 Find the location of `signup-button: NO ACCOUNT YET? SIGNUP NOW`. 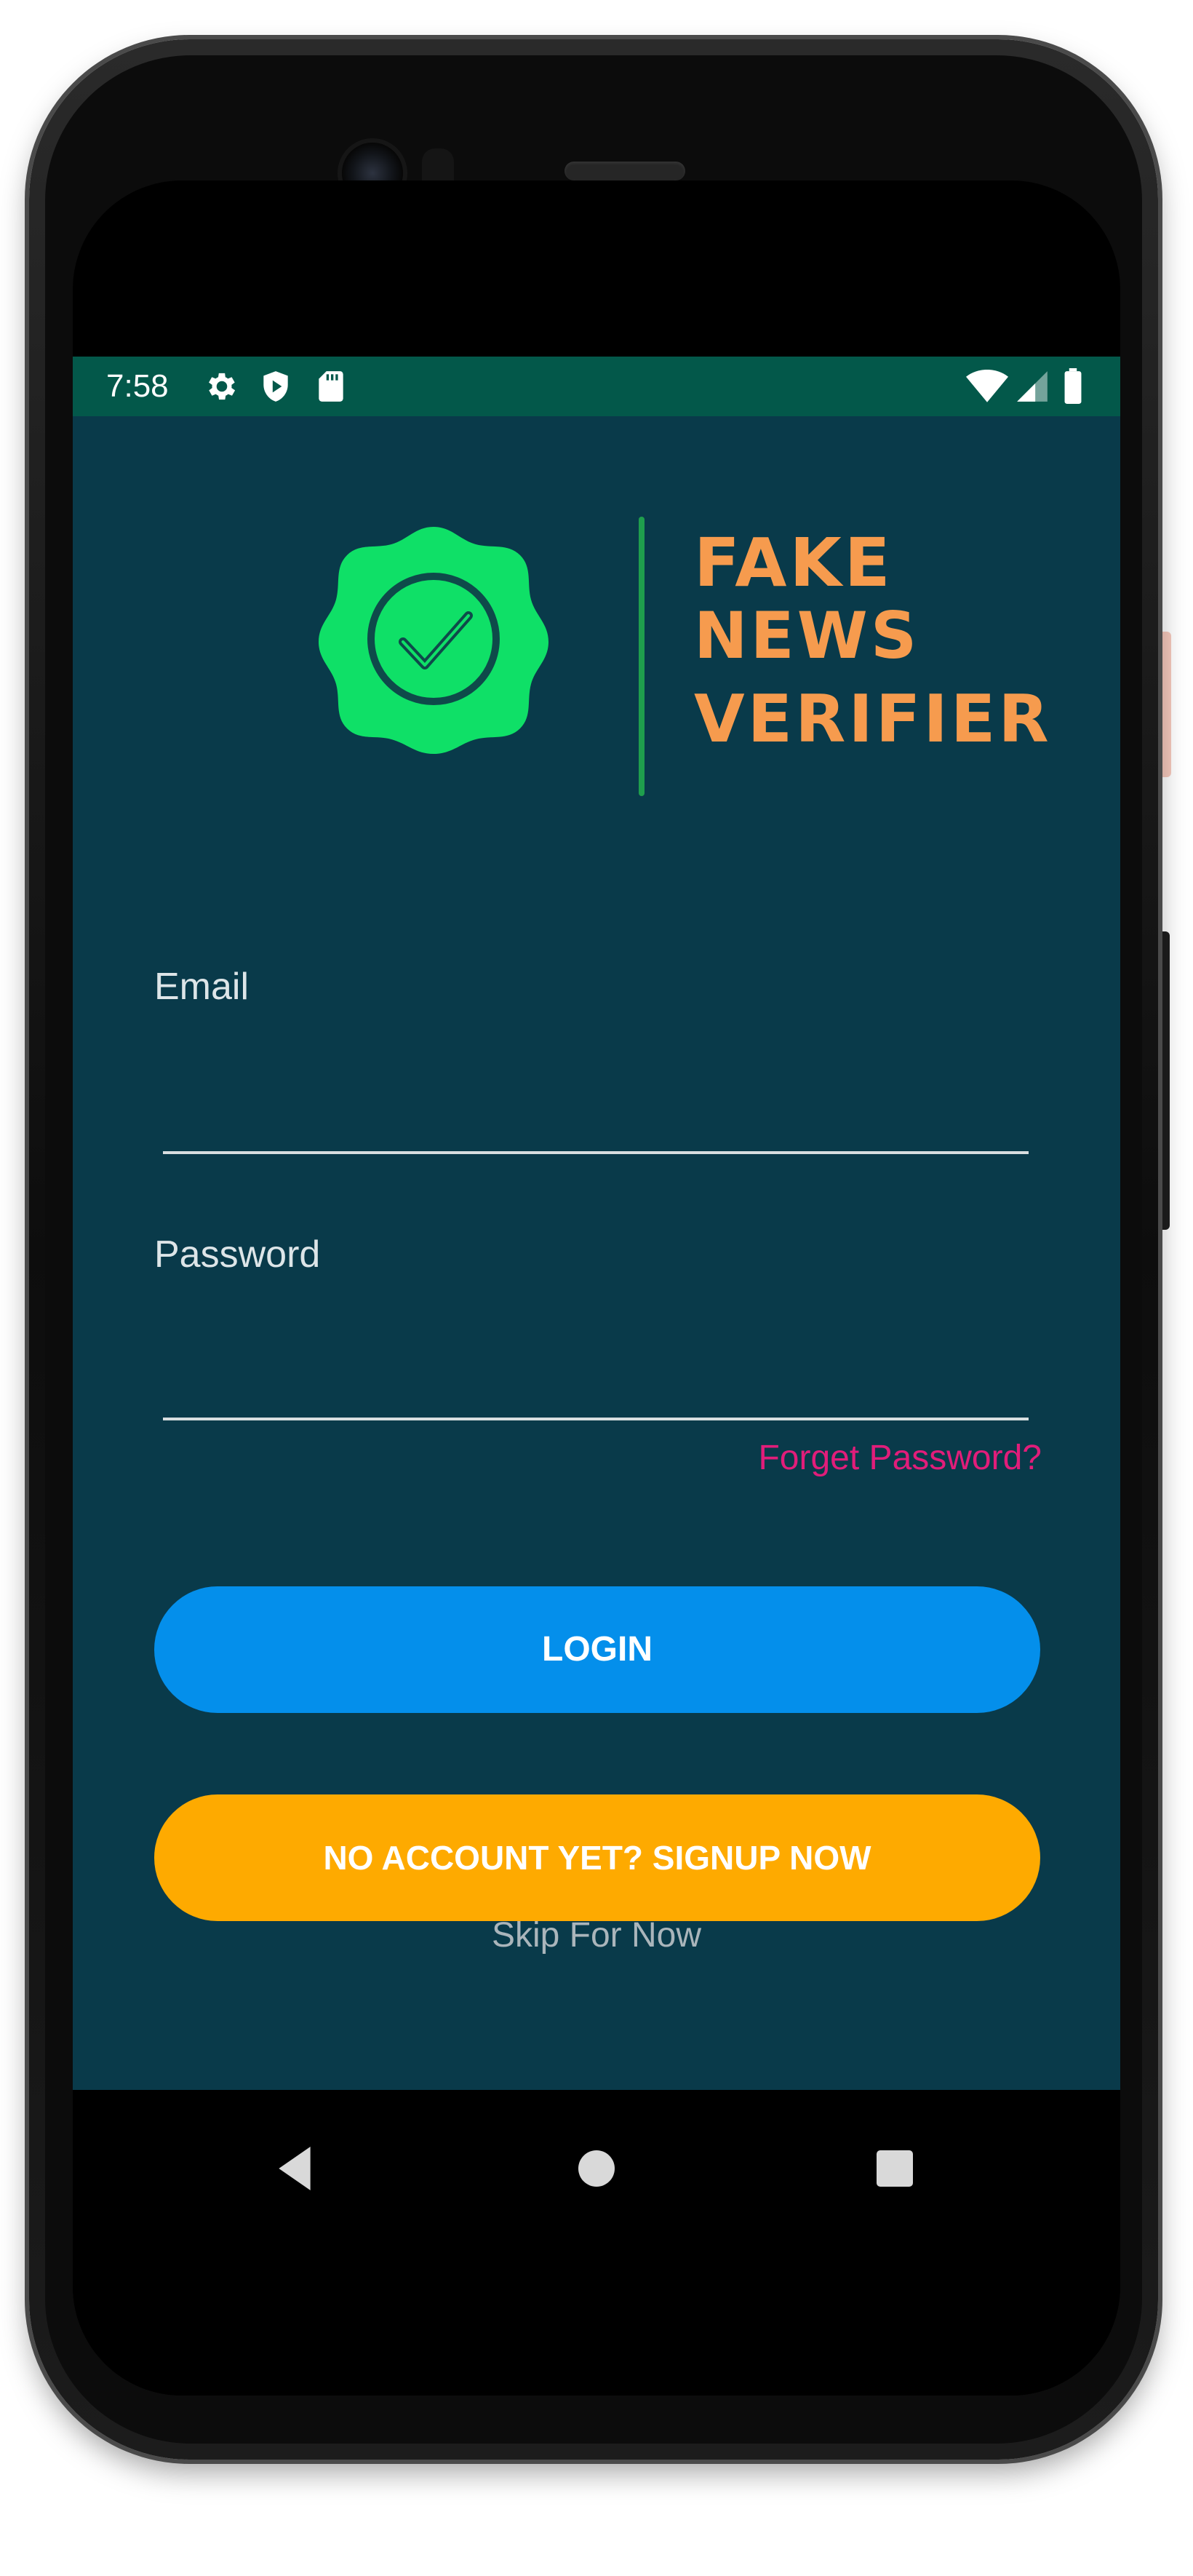

signup-button: NO ACCOUNT YET? SIGNUP NOW is located at coordinates (597, 1857).